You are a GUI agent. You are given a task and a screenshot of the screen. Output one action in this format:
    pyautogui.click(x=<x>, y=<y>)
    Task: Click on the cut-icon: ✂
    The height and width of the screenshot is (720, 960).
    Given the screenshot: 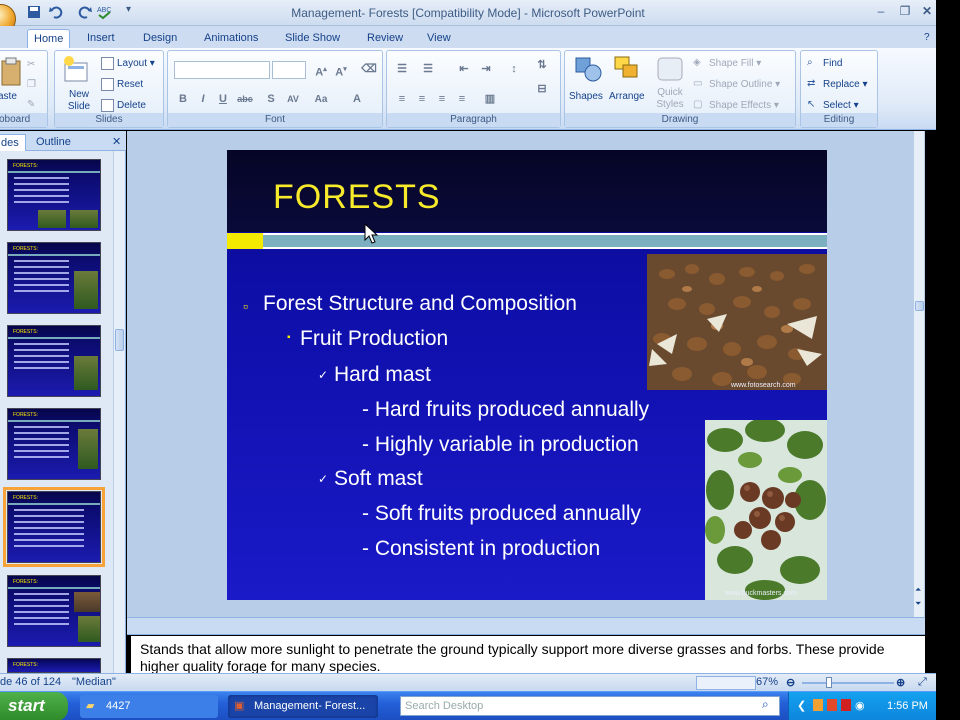 What is the action you would take?
    pyautogui.click(x=31, y=64)
    